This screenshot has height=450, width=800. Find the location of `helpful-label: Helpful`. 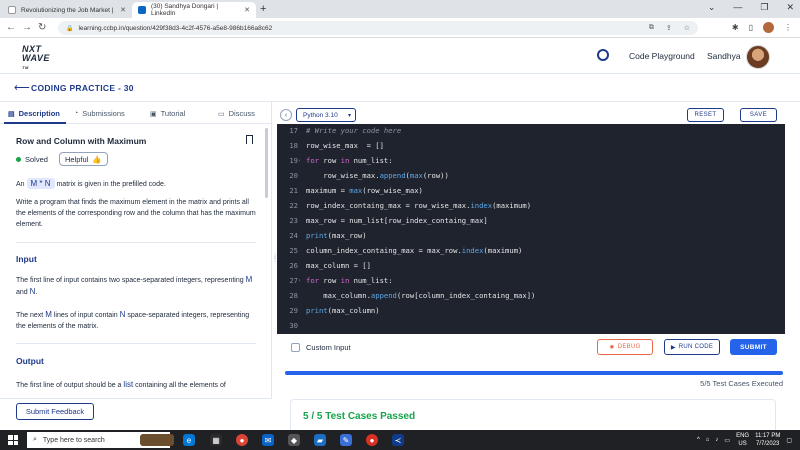

helpful-label: Helpful is located at coordinates (77, 159).